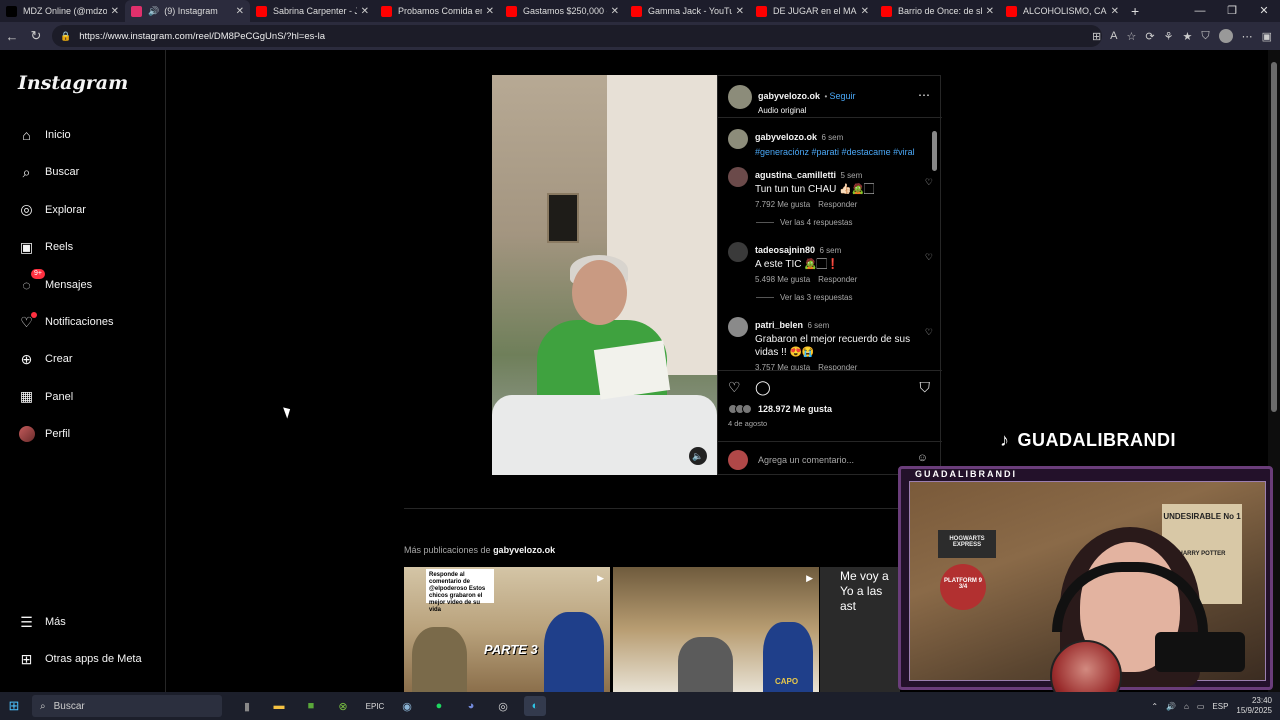 Image resolution: width=1280 pixels, height=720 pixels. I want to click on like-heart-icon: ♡, so click(734, 387).